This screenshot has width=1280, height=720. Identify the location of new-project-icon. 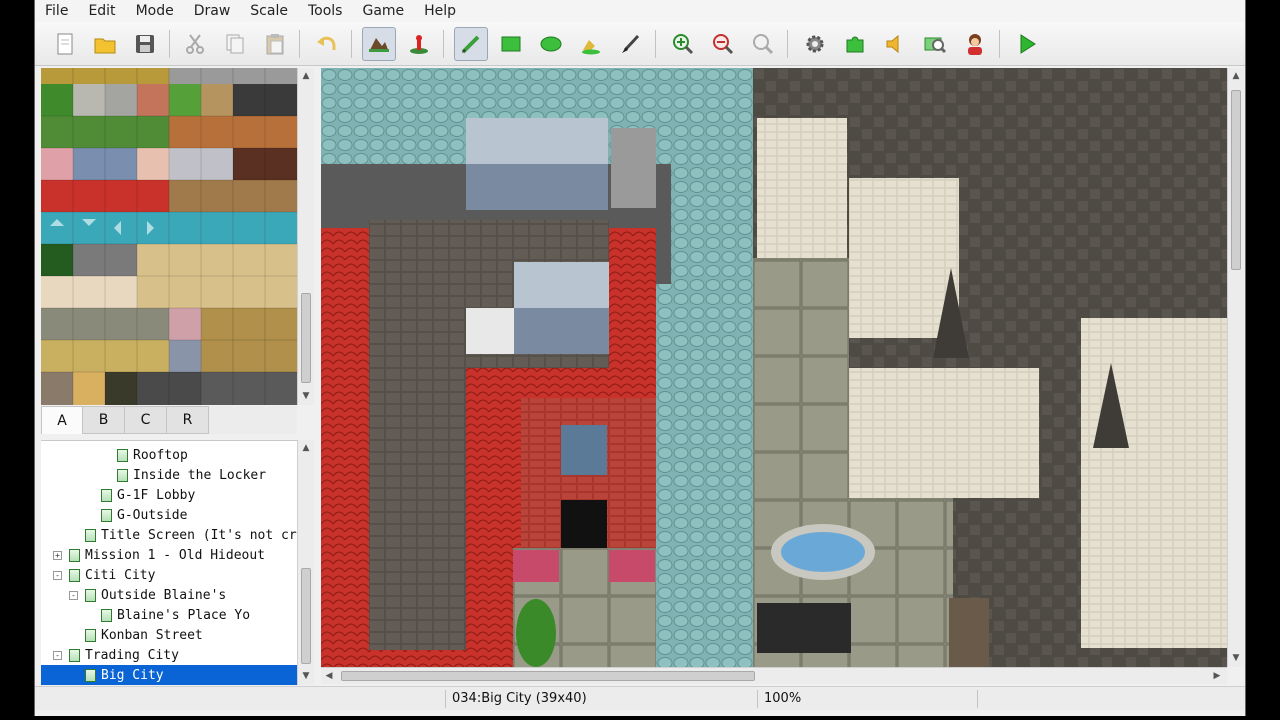
(65, 44).